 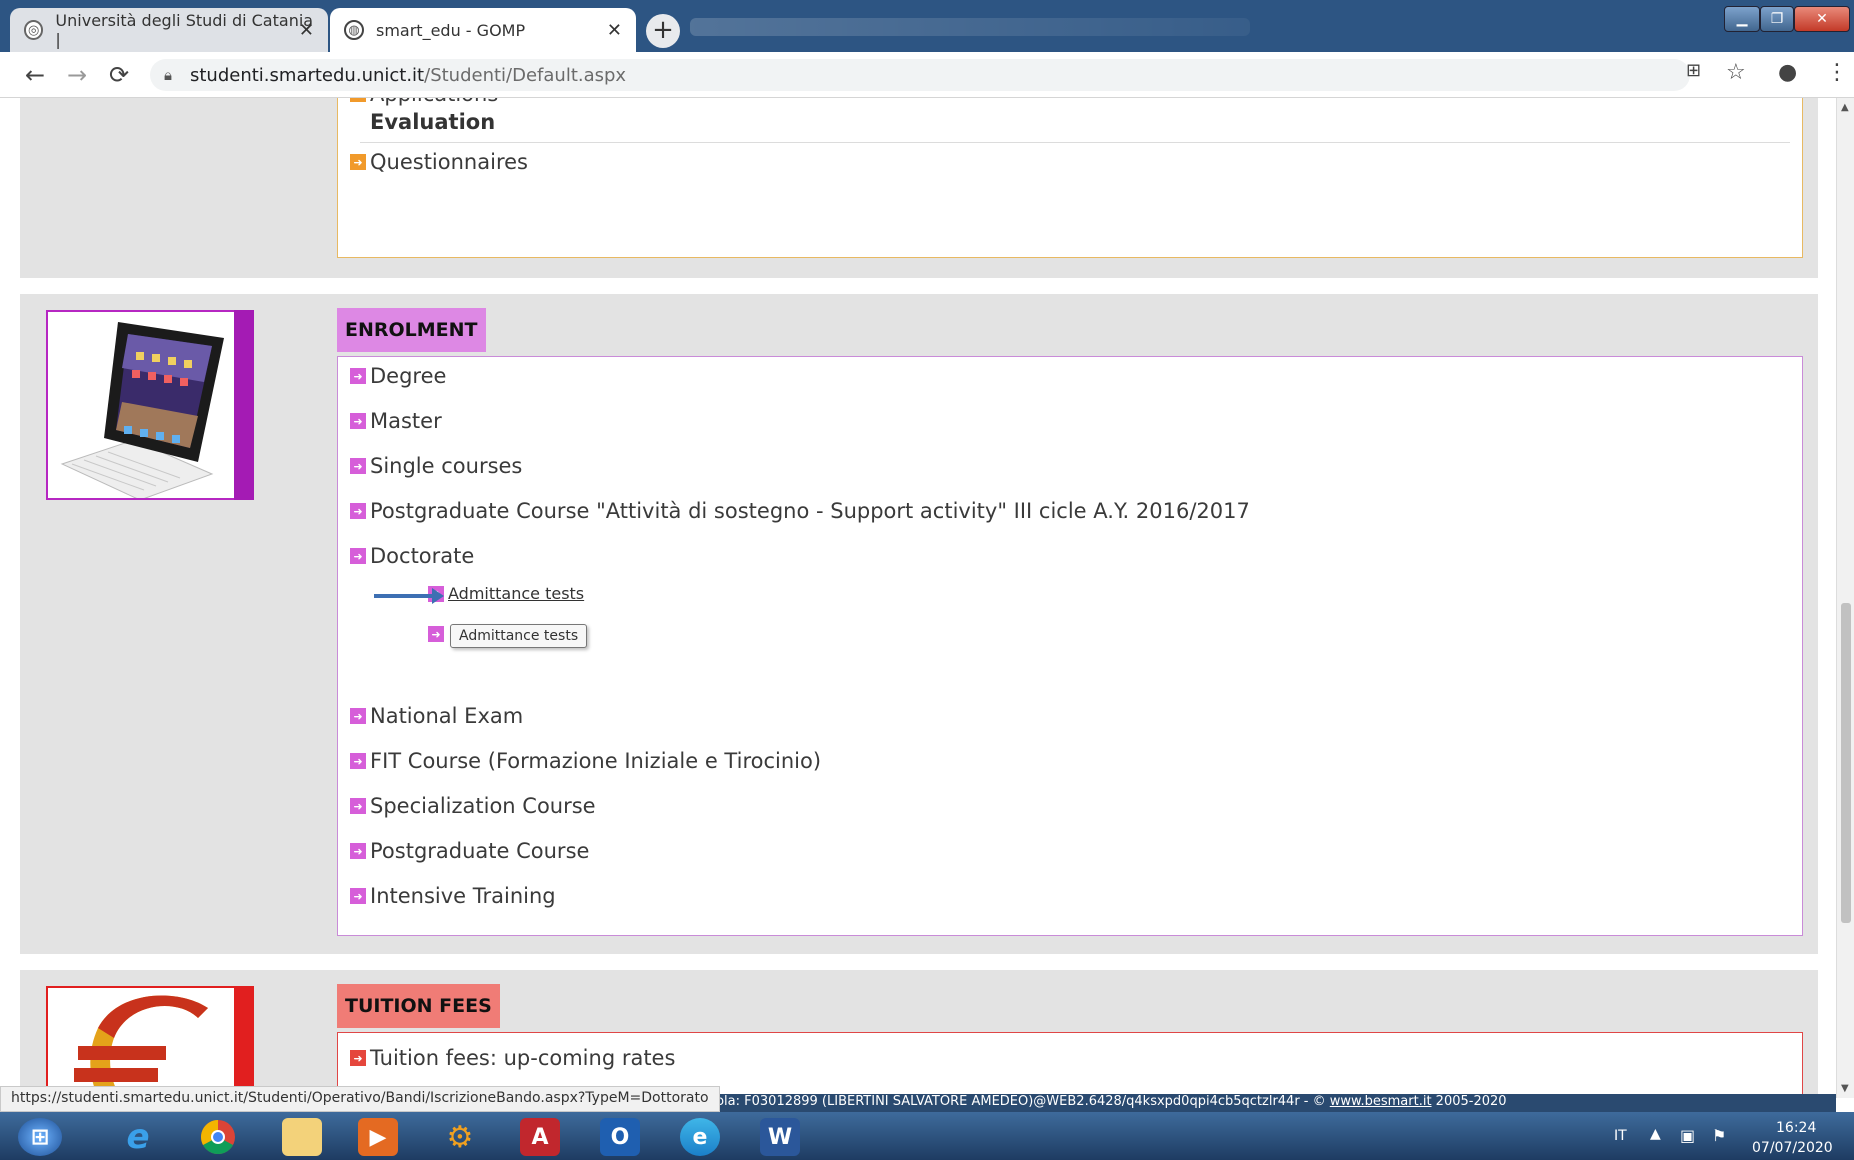 What do you see at coordinates (411, 330) in the screenshot?
I see `enrolment-title: ENROLMENT` at bounding box center [411, 330].